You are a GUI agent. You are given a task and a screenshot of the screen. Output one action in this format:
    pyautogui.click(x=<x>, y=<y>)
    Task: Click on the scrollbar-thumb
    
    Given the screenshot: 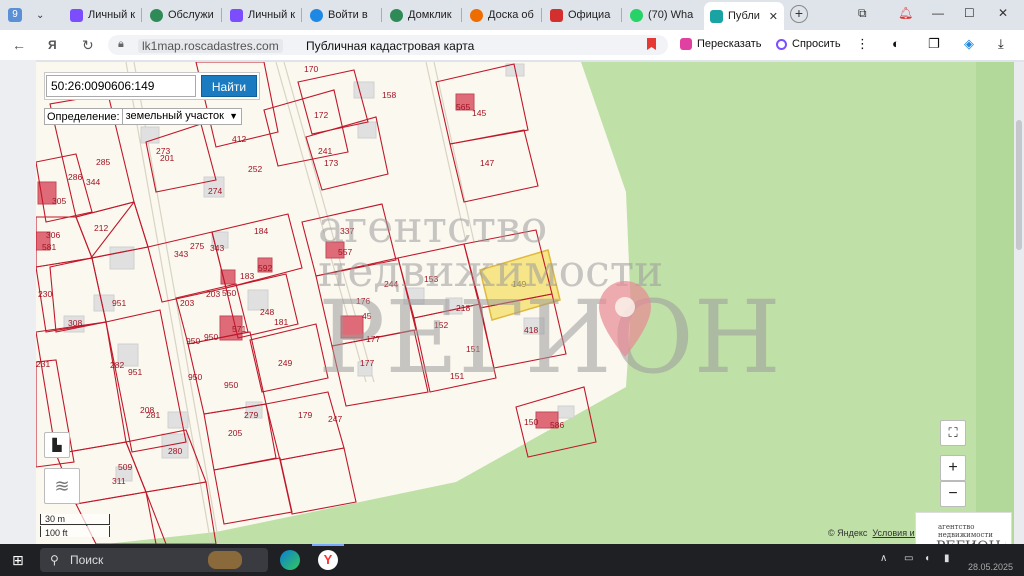 What is the action you would take?
    pyautogui.click(x=1019, y=185)
    